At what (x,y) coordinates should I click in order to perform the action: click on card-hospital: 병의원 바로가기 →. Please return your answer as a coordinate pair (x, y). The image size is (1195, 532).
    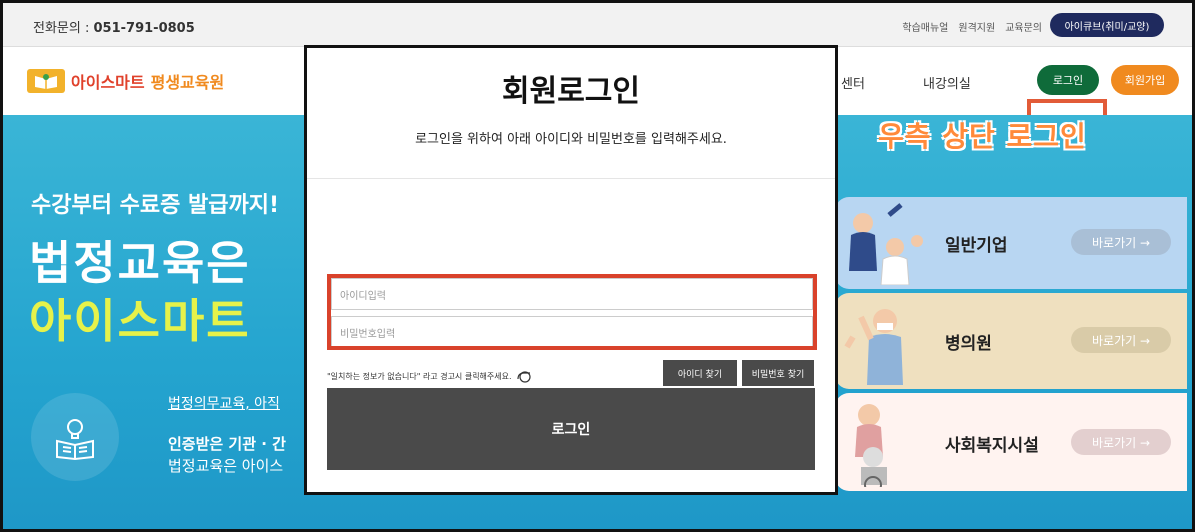
    Looking at the image, I should click on (1011, 341).